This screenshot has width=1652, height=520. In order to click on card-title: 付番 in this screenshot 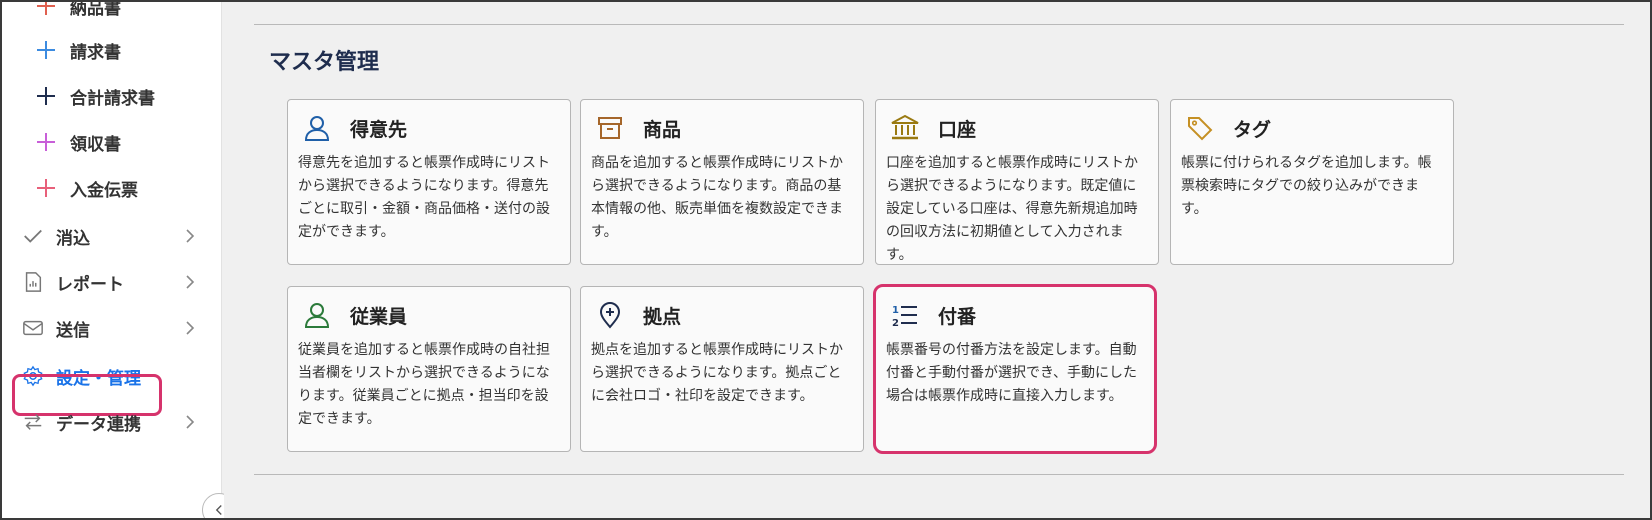, I will do `click(957, 316)`.